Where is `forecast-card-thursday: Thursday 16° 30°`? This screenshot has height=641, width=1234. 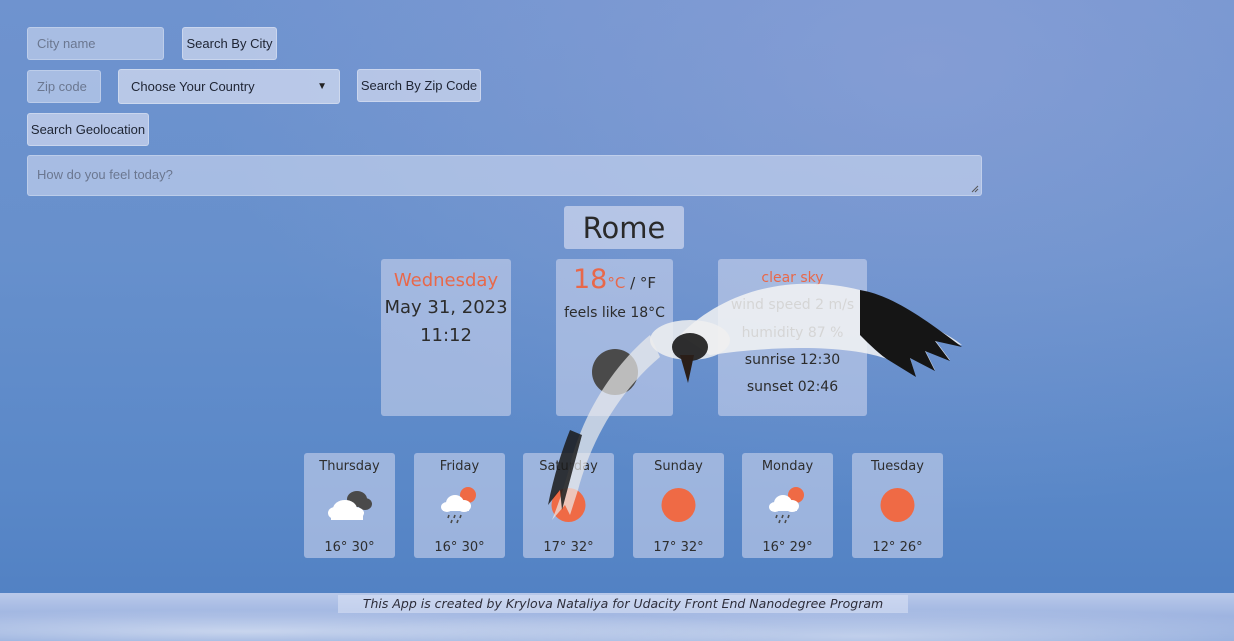
forecast-card-thursday: Thursday 16° 30° is located at coordinates (349, 505).